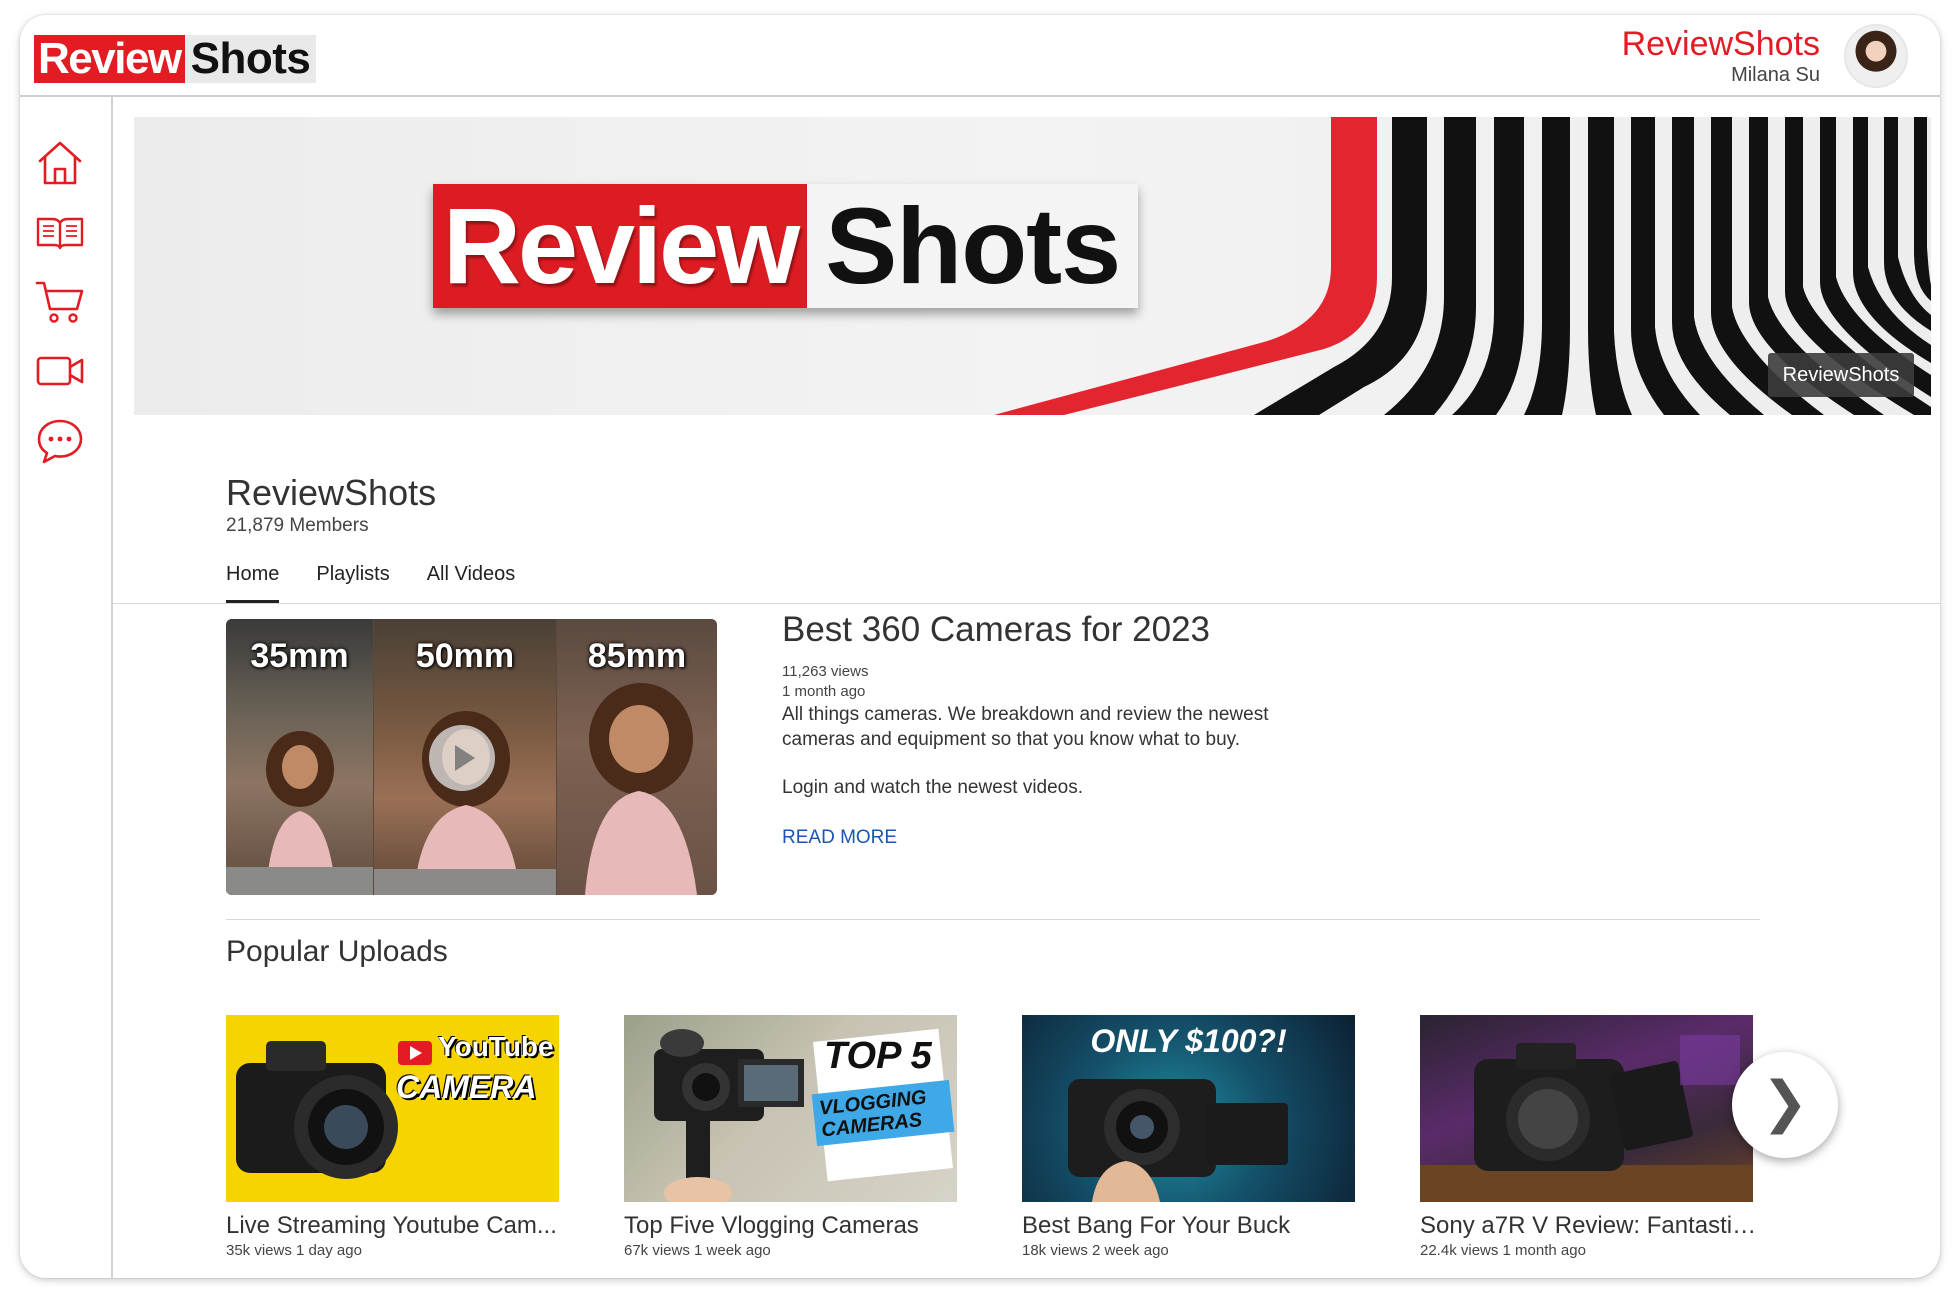  What do you see at coordinates (1026, 603) in the screenshot?
I see `tabs-divider` at bounding box center [1026, 603].